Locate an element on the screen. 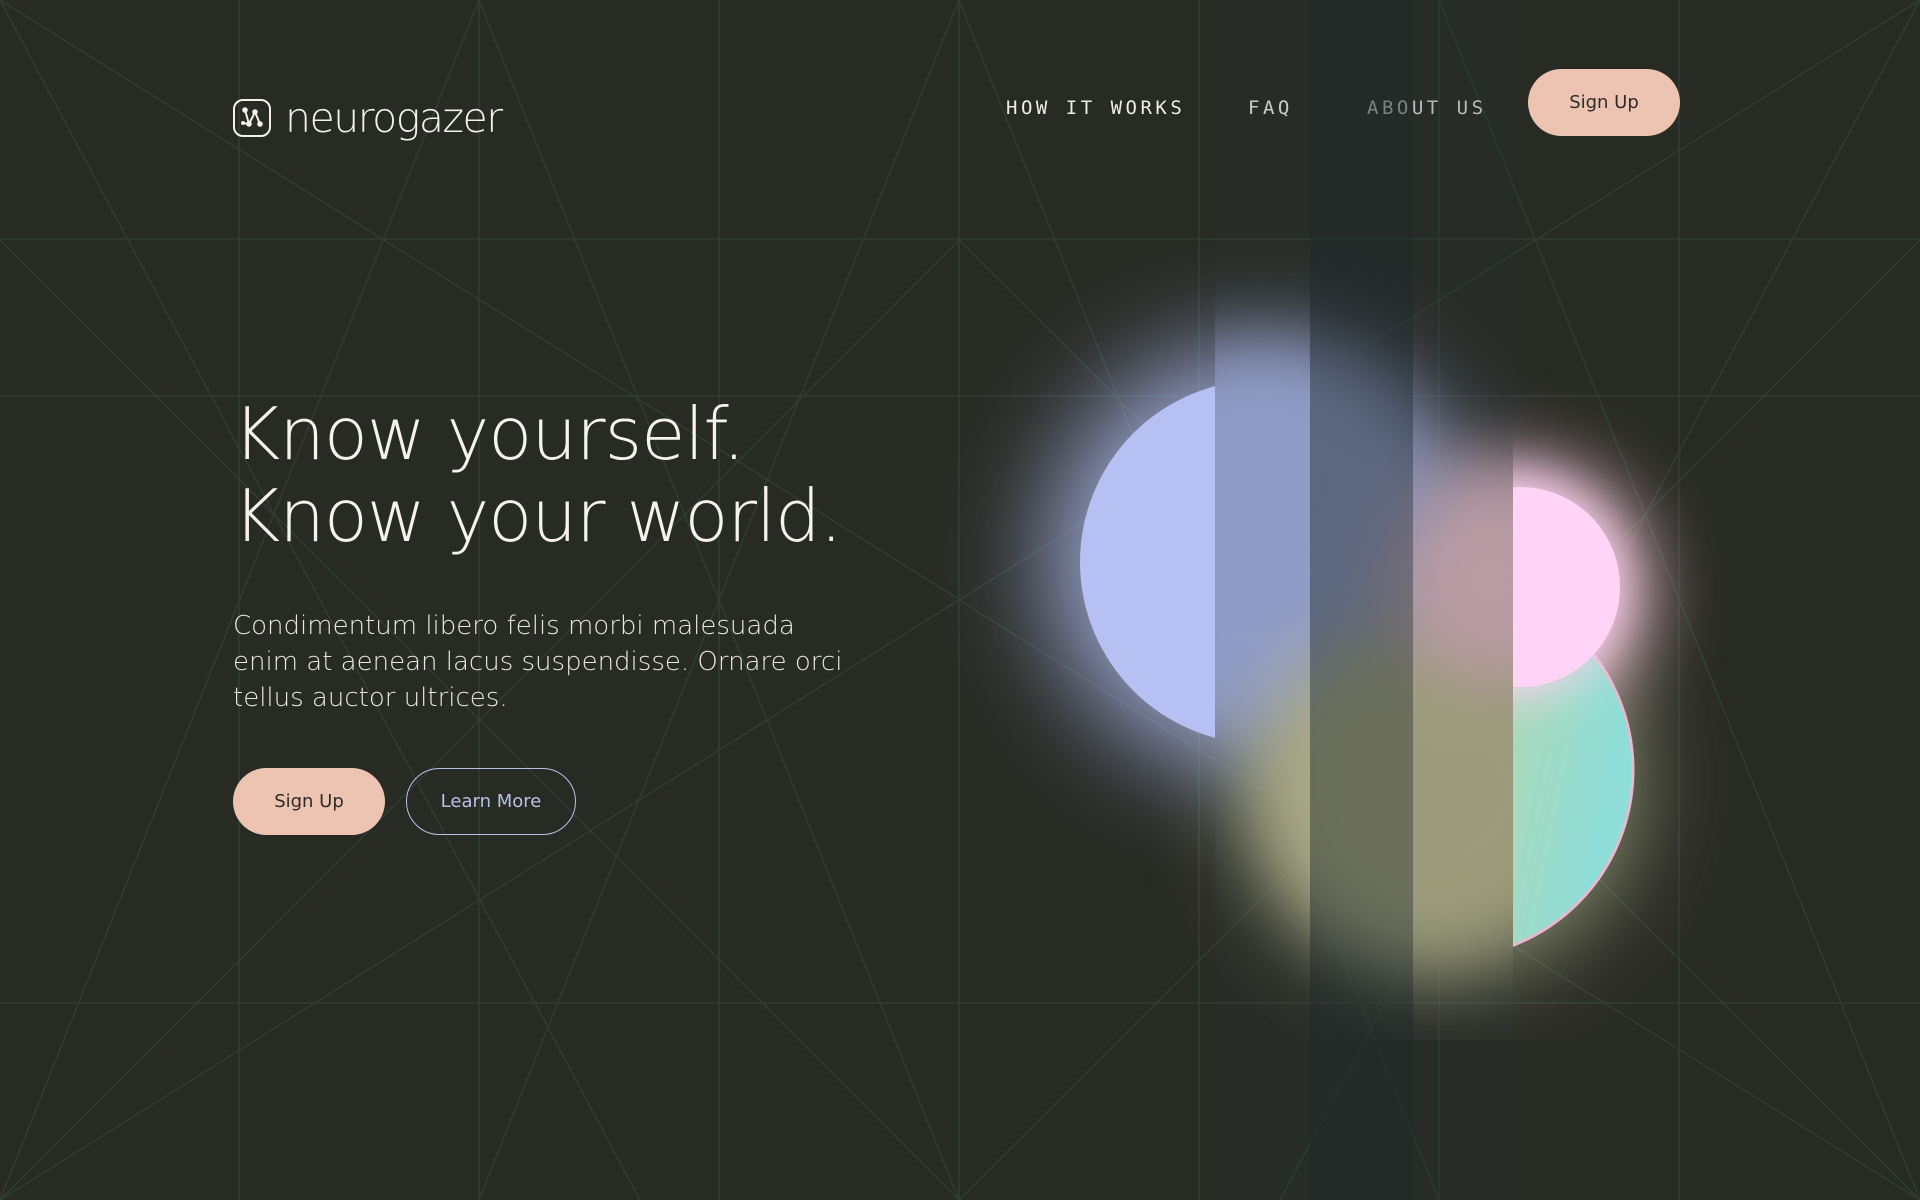  brand-logo: neurogazer is located at coordinates (368, 118).